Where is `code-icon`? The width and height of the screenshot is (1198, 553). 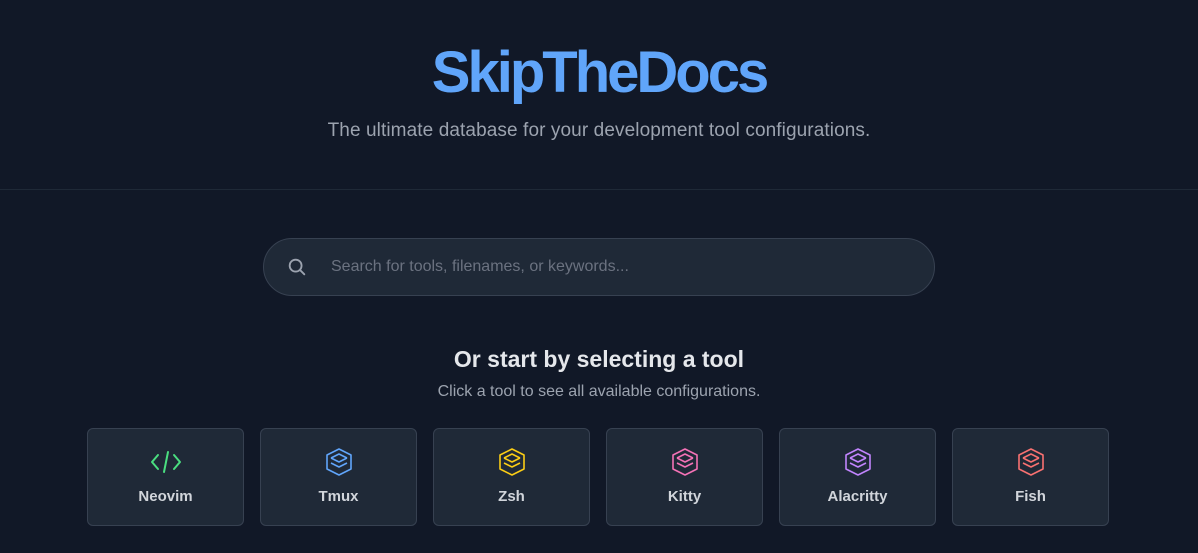 code-icon is located at coordinates (166, 462).